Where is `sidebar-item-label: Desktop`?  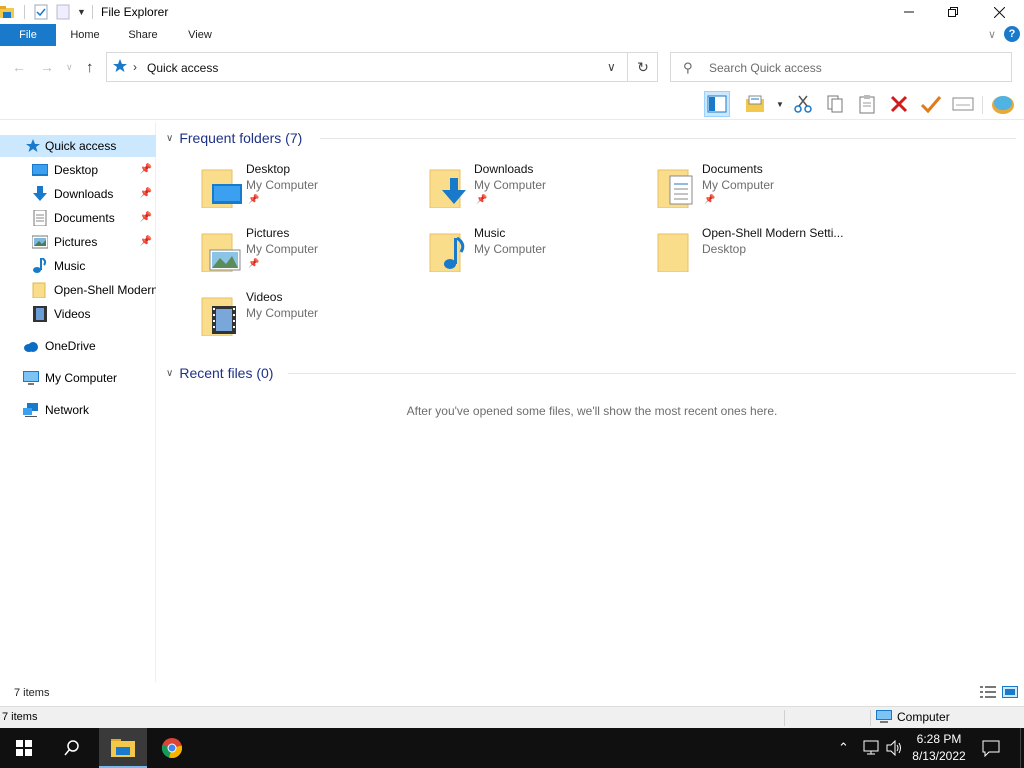 sidebar-item-label: Desktop is located at coordinates (76, 170).